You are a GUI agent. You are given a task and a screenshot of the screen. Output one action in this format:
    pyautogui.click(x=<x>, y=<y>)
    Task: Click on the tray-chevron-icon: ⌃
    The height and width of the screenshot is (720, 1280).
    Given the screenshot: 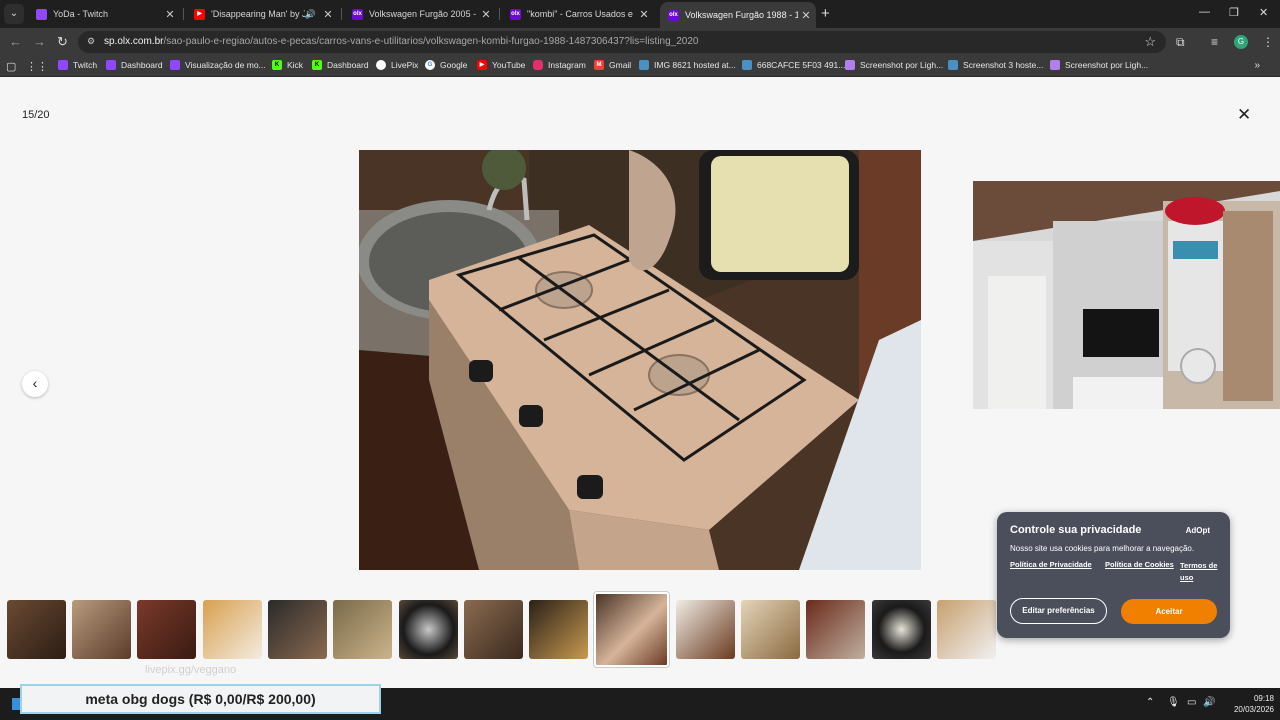 What is the action you would take?
    pyautogui.click(x=1150, y=702)
    